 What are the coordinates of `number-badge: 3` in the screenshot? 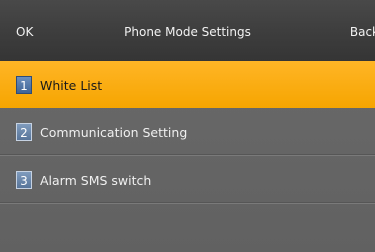 It's located at (24, 180).